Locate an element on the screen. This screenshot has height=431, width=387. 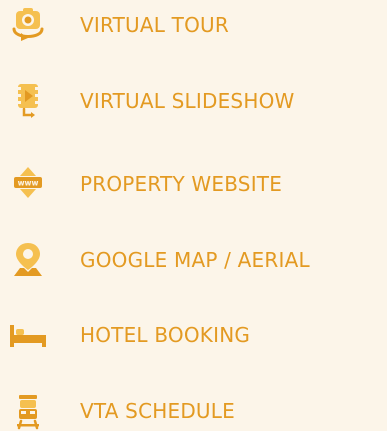
svg-text: www is located at coordinates (28, 183).